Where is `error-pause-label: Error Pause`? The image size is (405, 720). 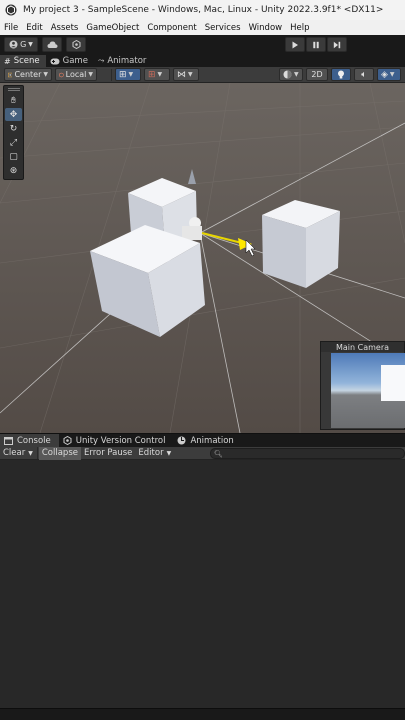 error-pause-label: Error Pause is located at coordinates (108, 453).